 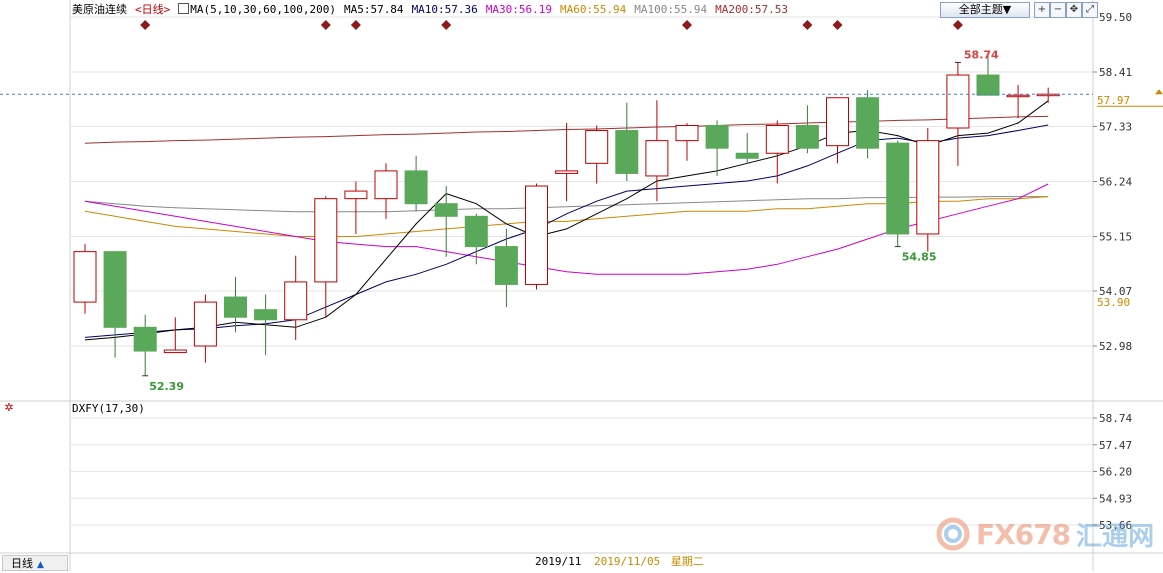 I want to click on period-tab-daily: 日线 ▲, so click(x=35, y=563).